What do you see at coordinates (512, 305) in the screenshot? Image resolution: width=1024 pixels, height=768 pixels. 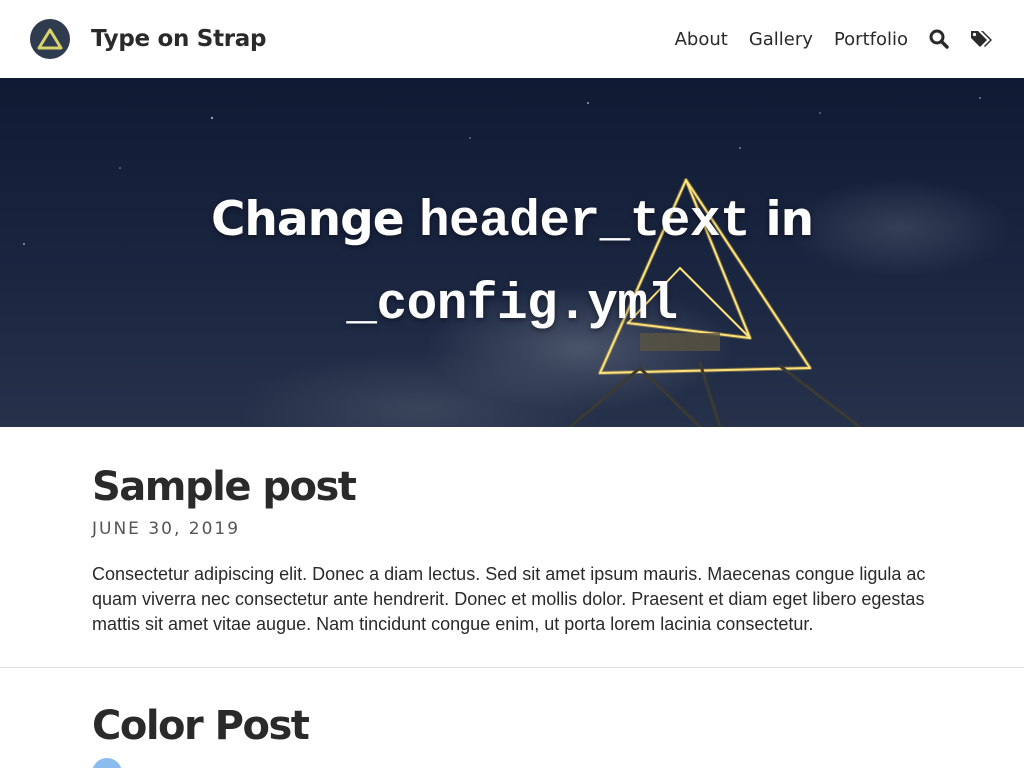 I see `hero-title-code-2: _config.yml` at bounding box center [512, 305].